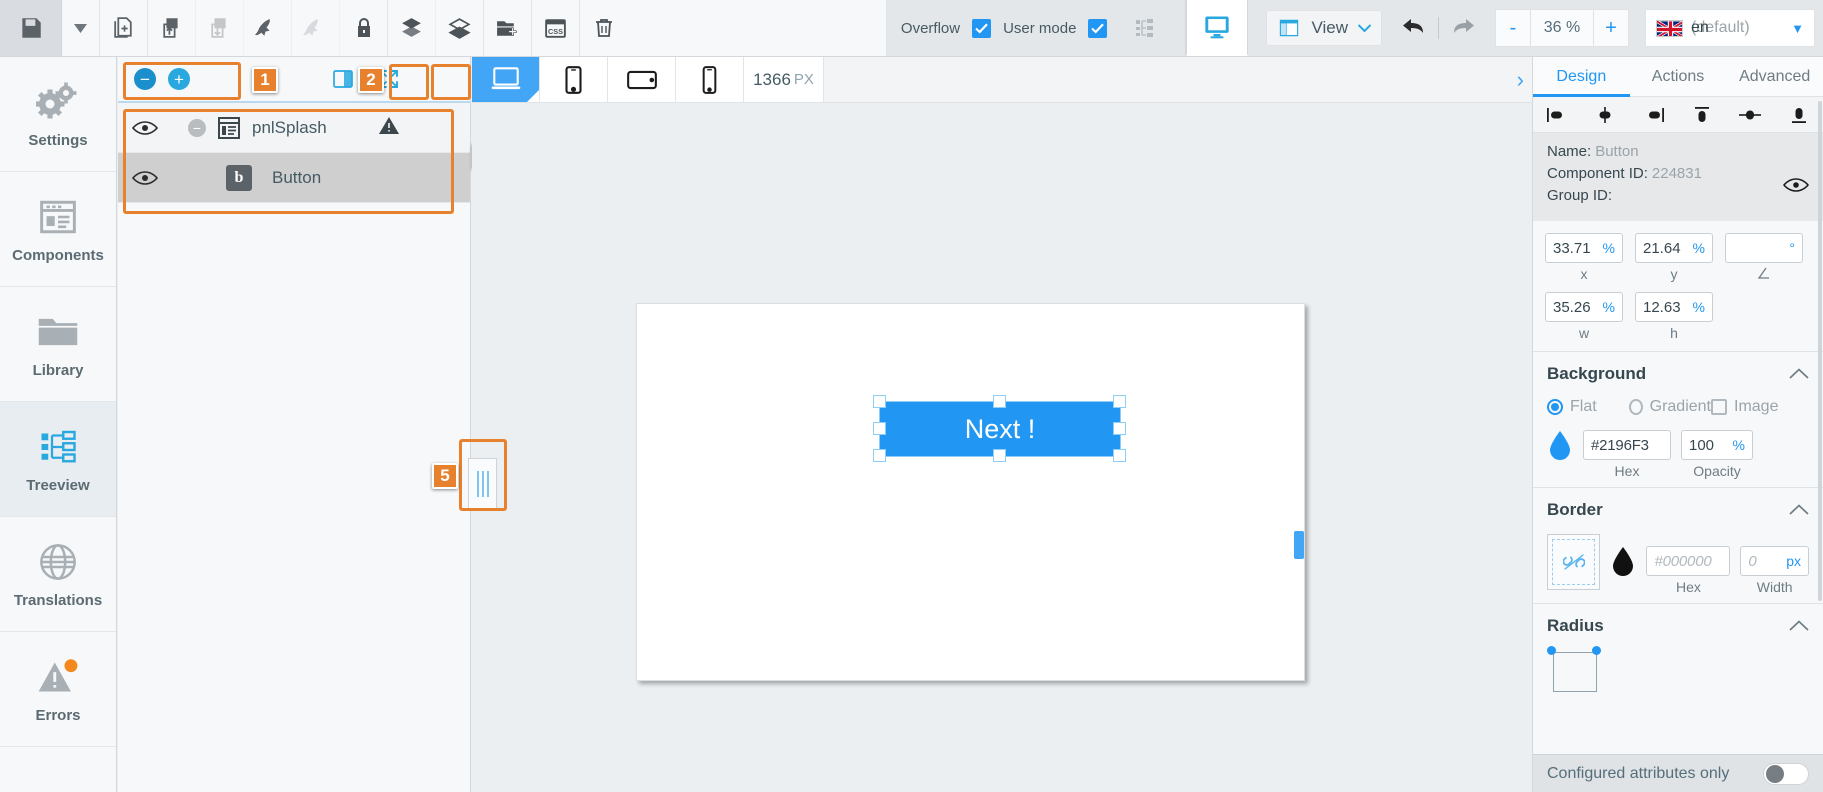 The width and height of the screenshot is (1823, 792). Describe the element at coordinates (1299, 545) in the screenshot. I see `page-edge-handle` at that location.